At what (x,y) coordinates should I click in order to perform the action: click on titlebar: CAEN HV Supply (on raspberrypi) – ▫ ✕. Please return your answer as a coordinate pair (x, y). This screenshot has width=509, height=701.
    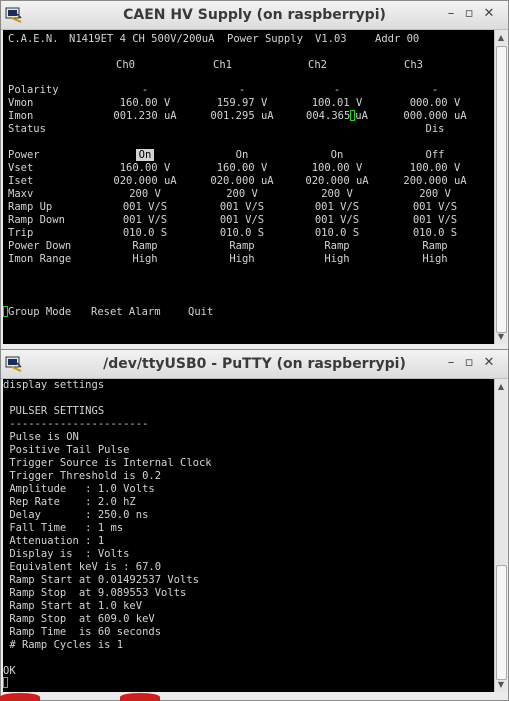
    Looking at the image, I should click on (254, 15).